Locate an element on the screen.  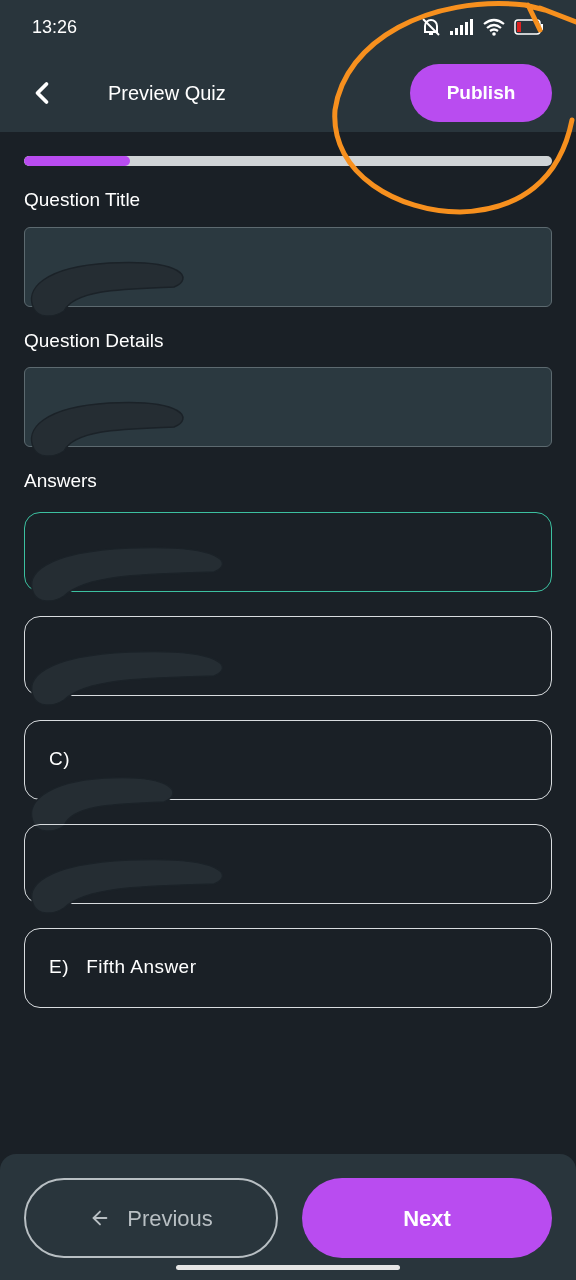
answer-text: E) Fifth Answer is located at coordinates (123, 967).